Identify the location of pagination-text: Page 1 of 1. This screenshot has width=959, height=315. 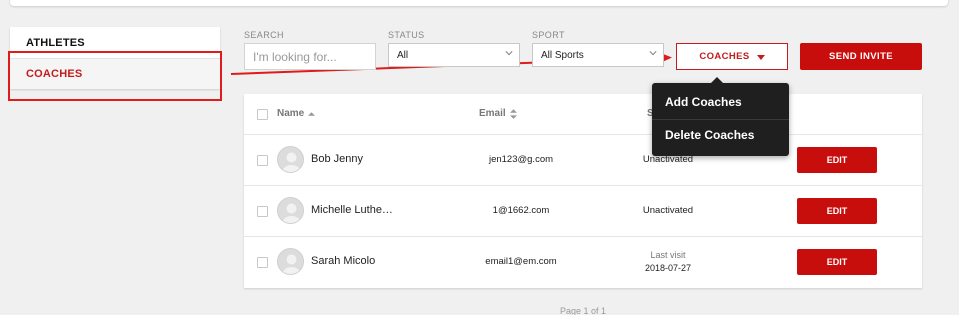
(583, 310).